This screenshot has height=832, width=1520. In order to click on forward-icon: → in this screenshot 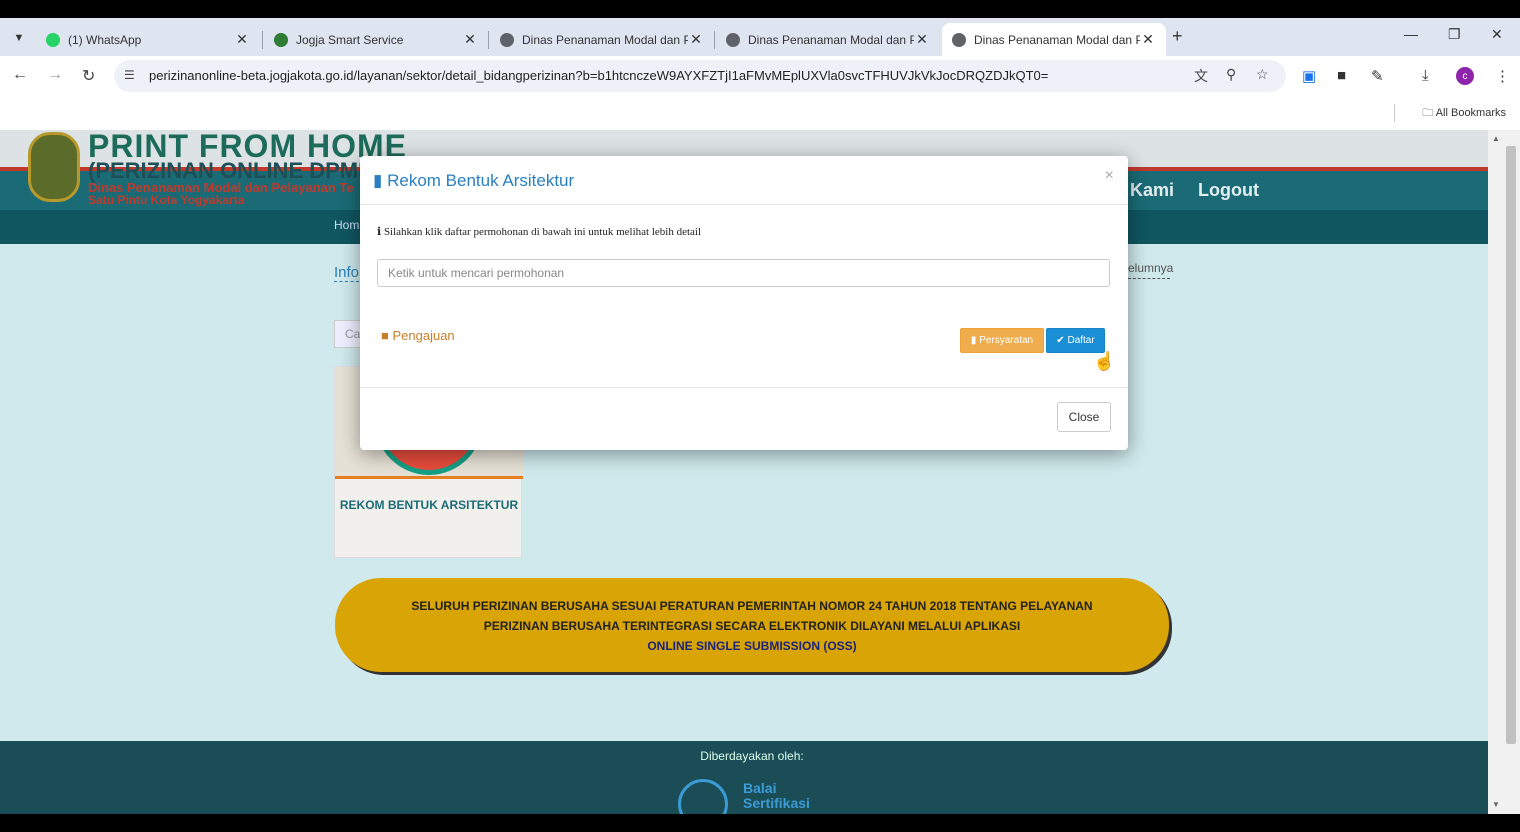, I will do `click(55, 75)`.